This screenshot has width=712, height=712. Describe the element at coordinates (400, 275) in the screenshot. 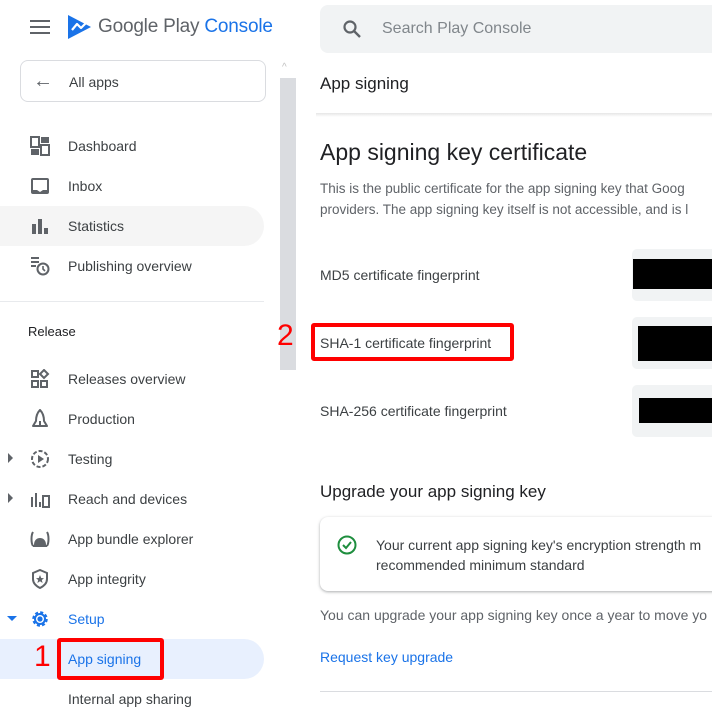

I see `md5-fingerprint-label: MD5 certificate fingerprint` at that location.